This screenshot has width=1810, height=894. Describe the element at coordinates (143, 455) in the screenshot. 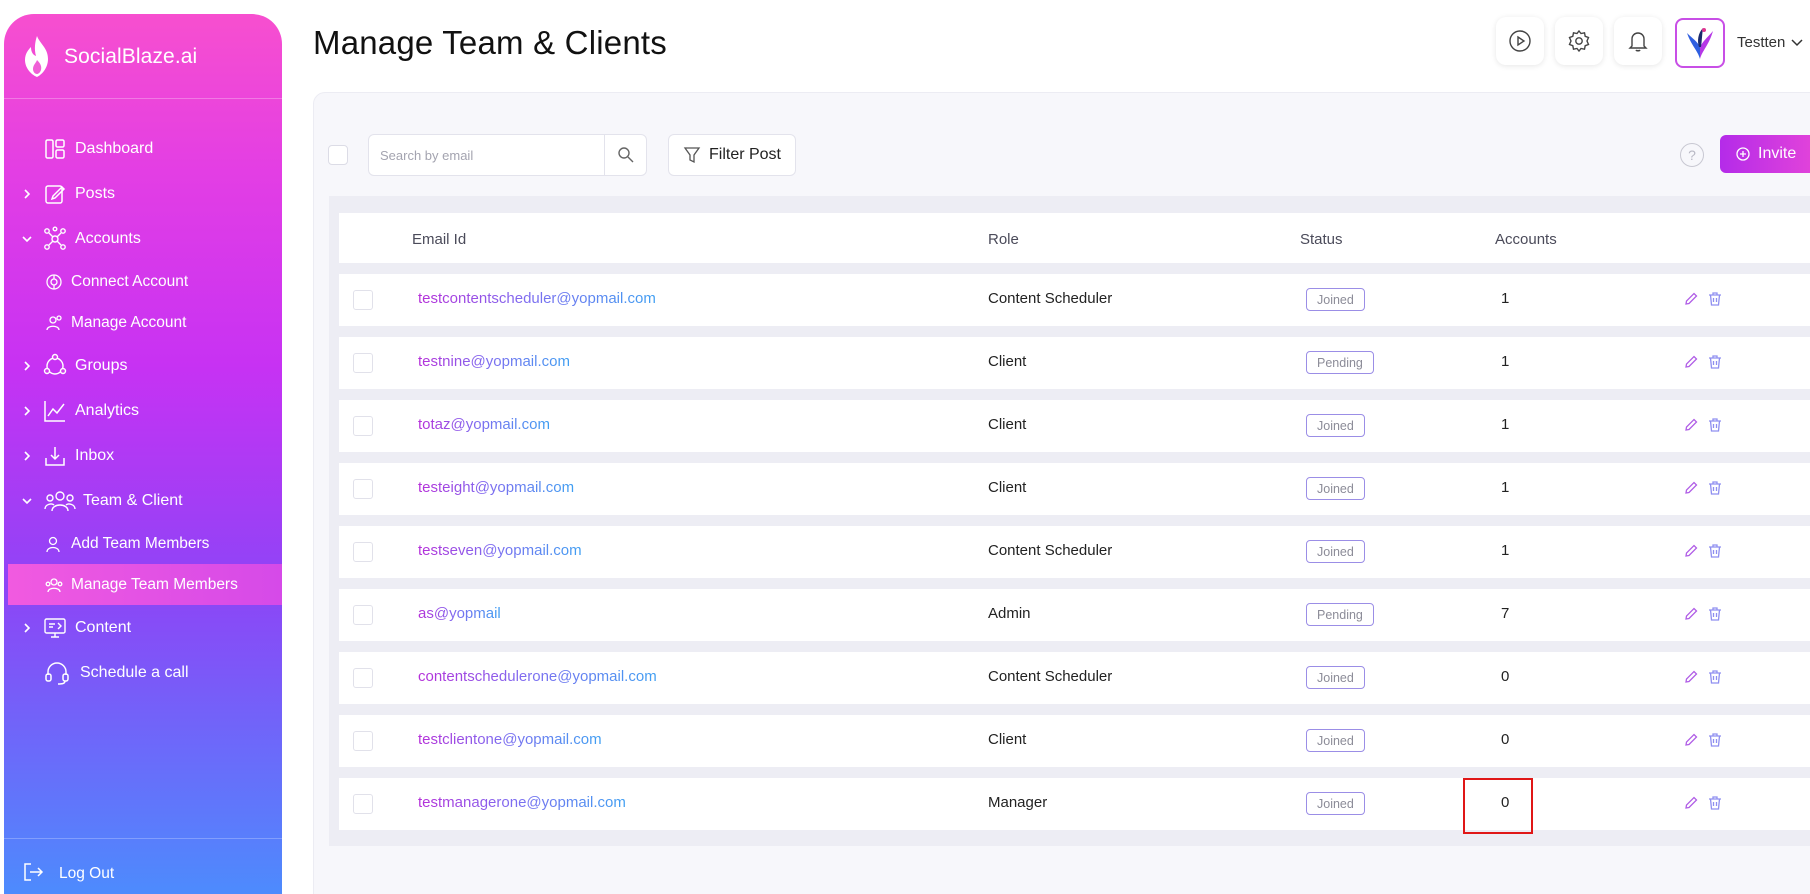

I see `sidebar-item-inbox: Inbox` at that location.